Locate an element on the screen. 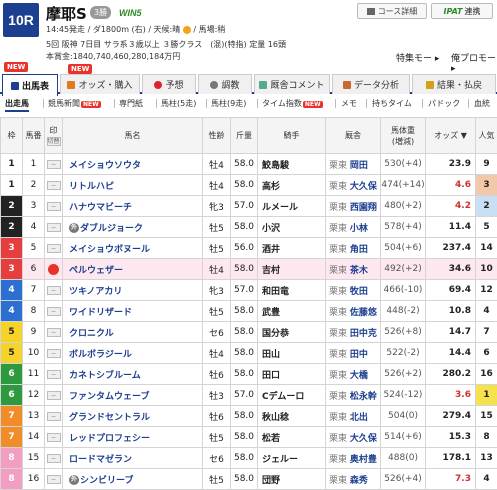  horse-name: レッドプロフェシー is located at coordinates (133, 437).